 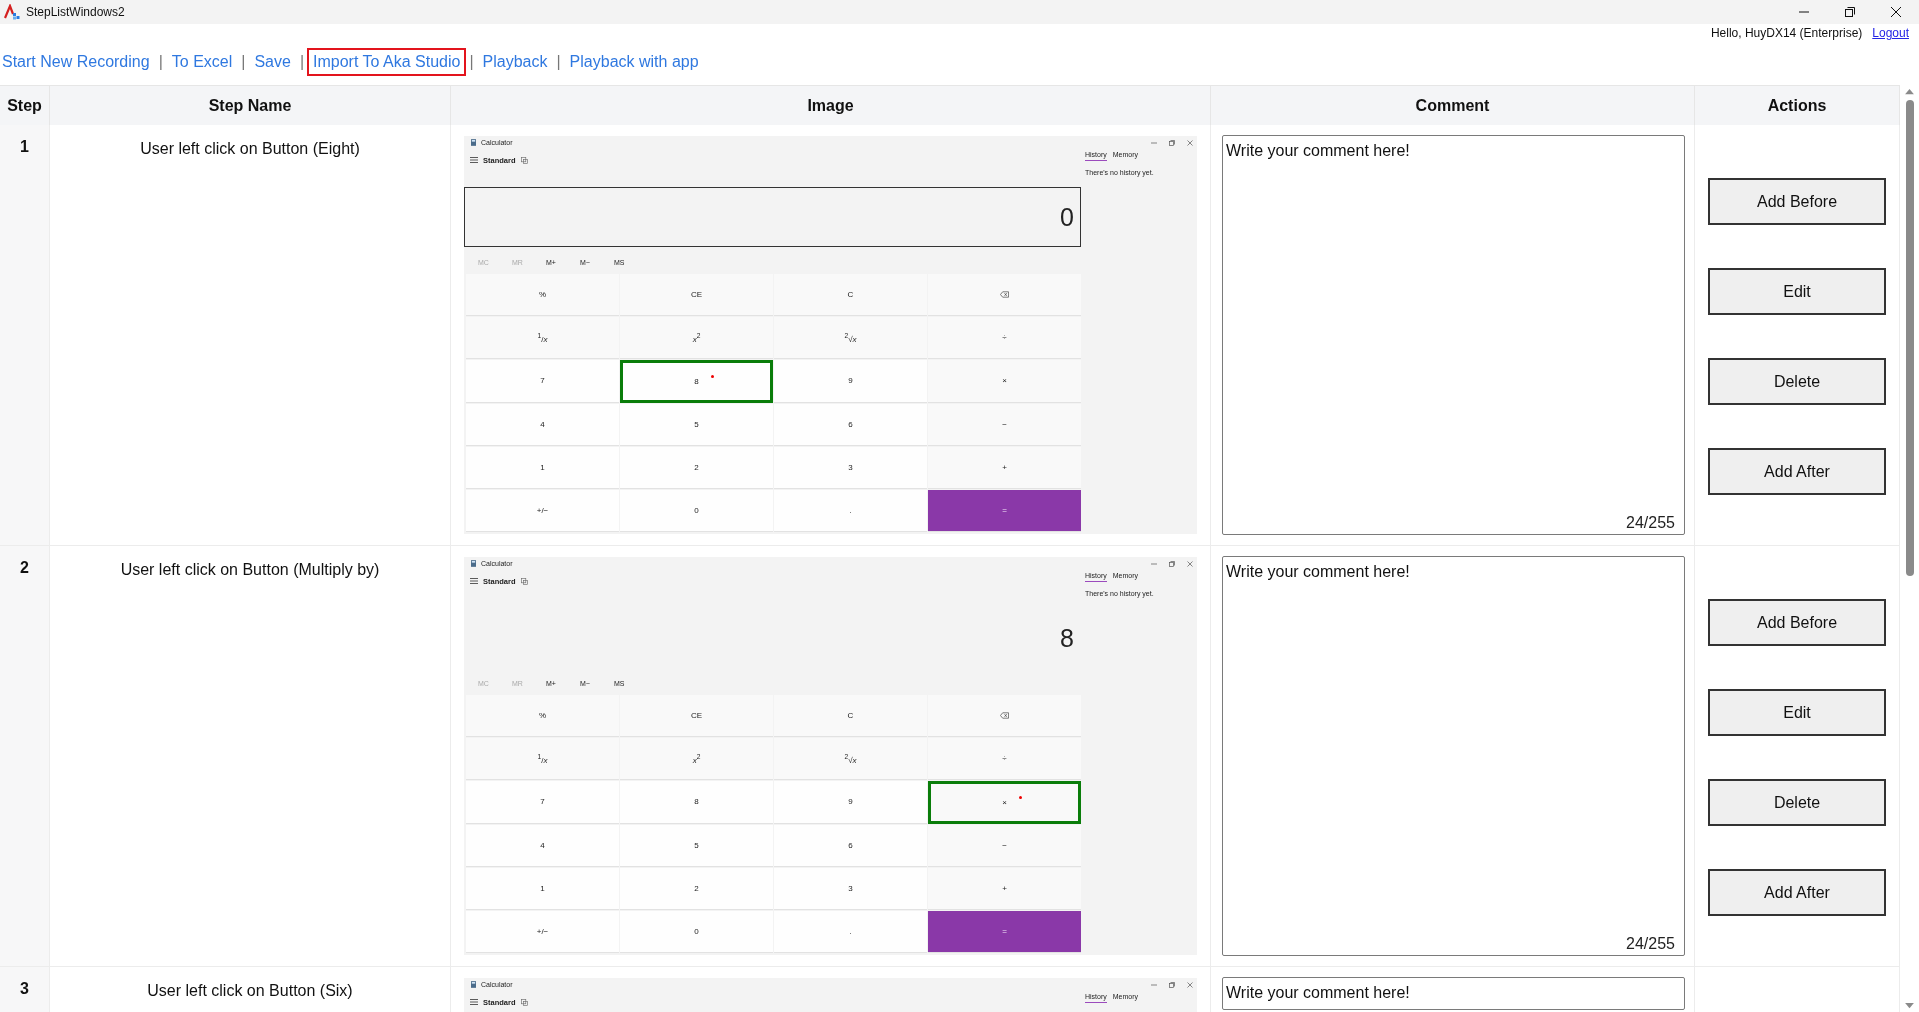 What do you see at coordinates (1004, 802) in the screenshot?
I see `calculator-key: ×` at bounding box center [1004, 802].